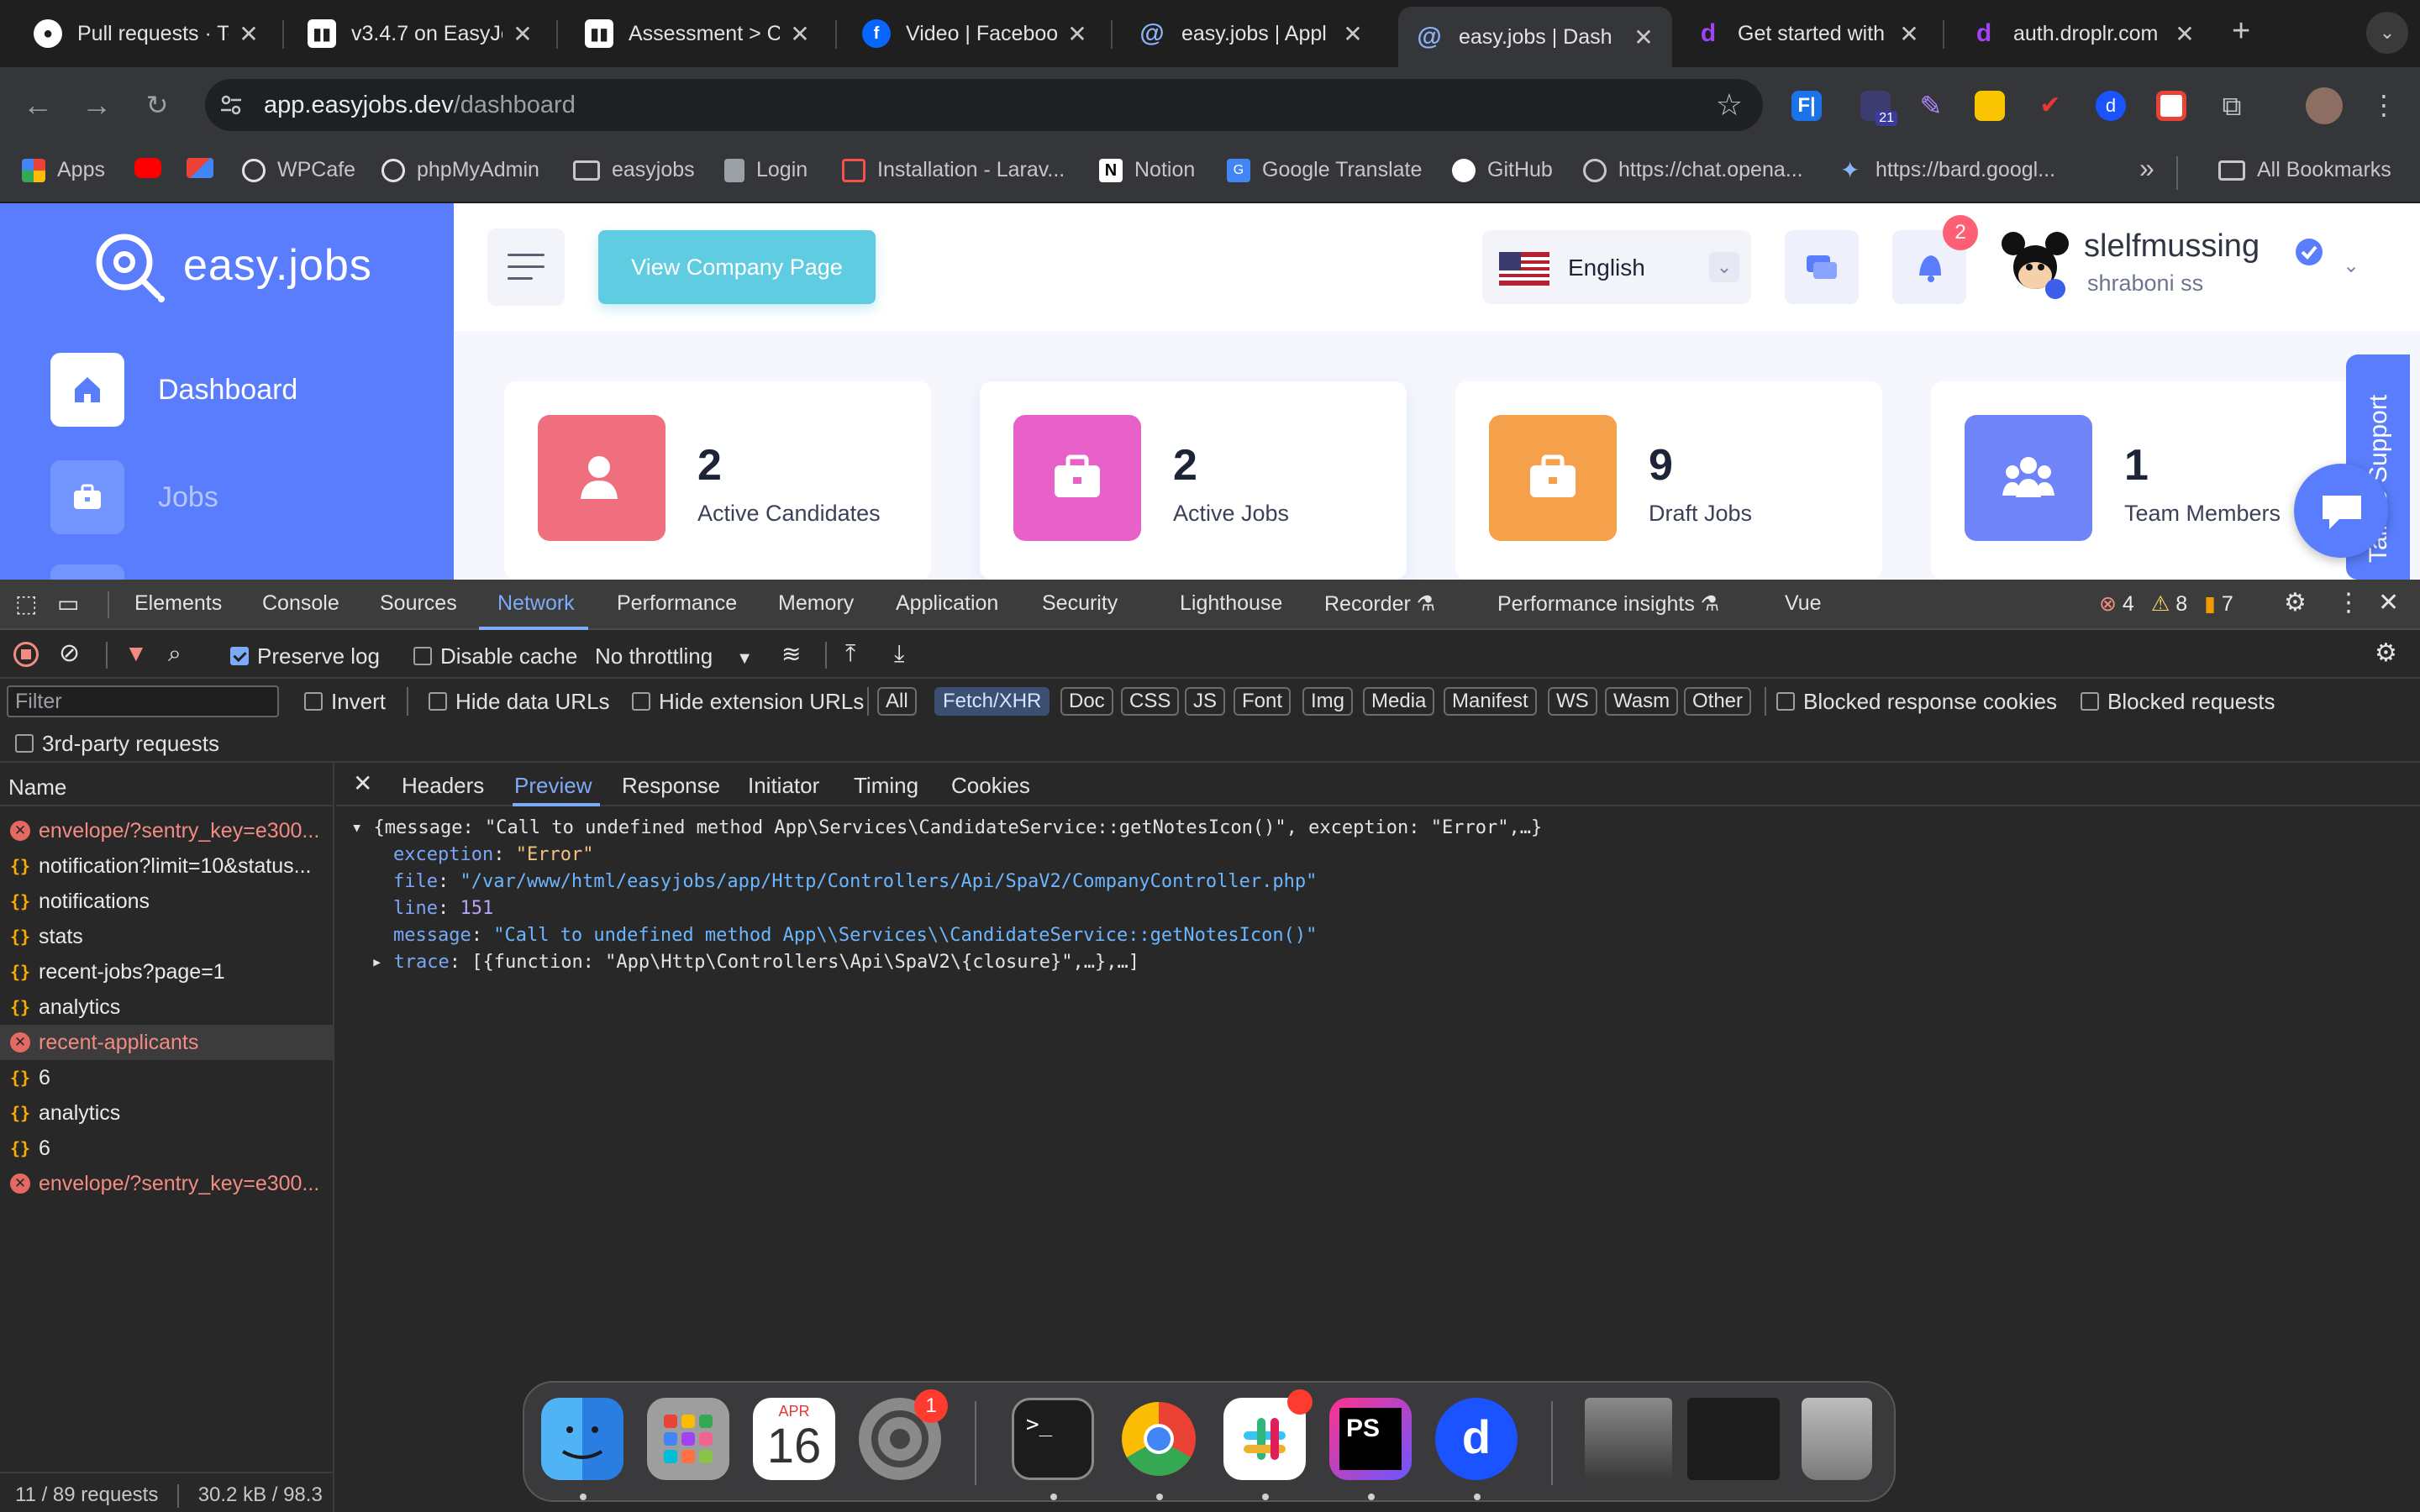  What do you see at coordinates (96, 105) in the screenshot?
I see `forward-icon: →` at bounding box center [96, 105].